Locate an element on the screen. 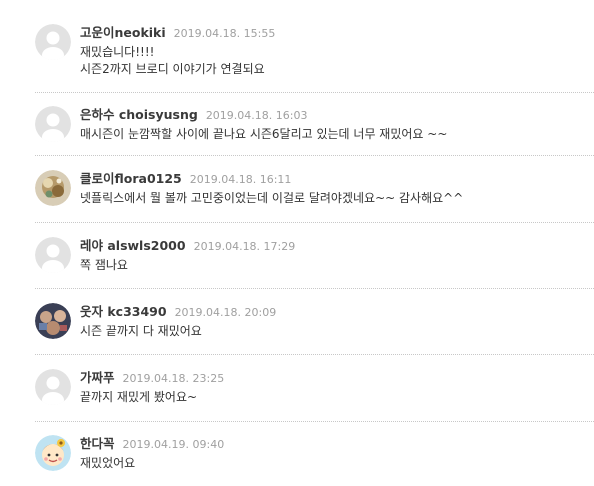 This screenshot has height=486, width=594. comment-text-line: 시즌 끝까지 다 재밌어요 is located at coordinates (141, 331).